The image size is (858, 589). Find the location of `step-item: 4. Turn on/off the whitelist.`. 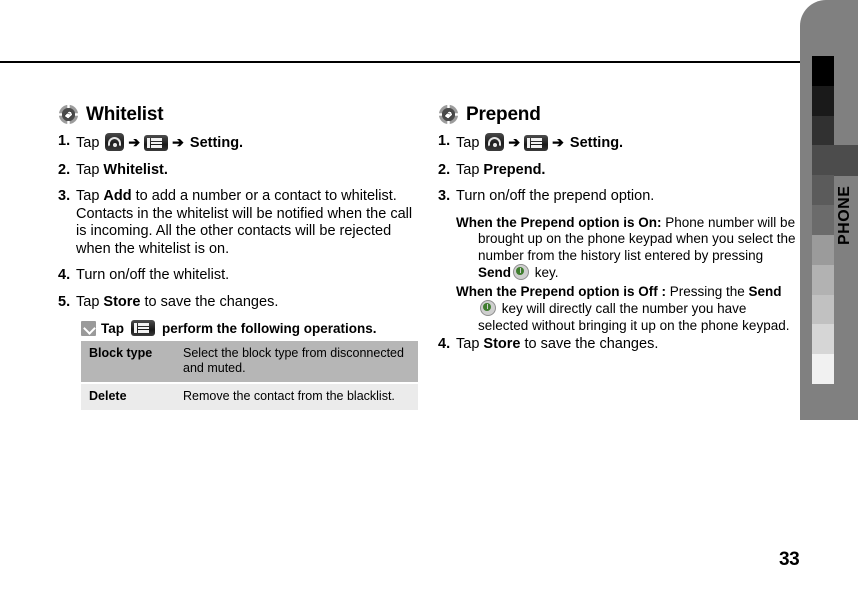

step-item: 4. Turn on/off the whitelist. is located at coordinates (238, 276).